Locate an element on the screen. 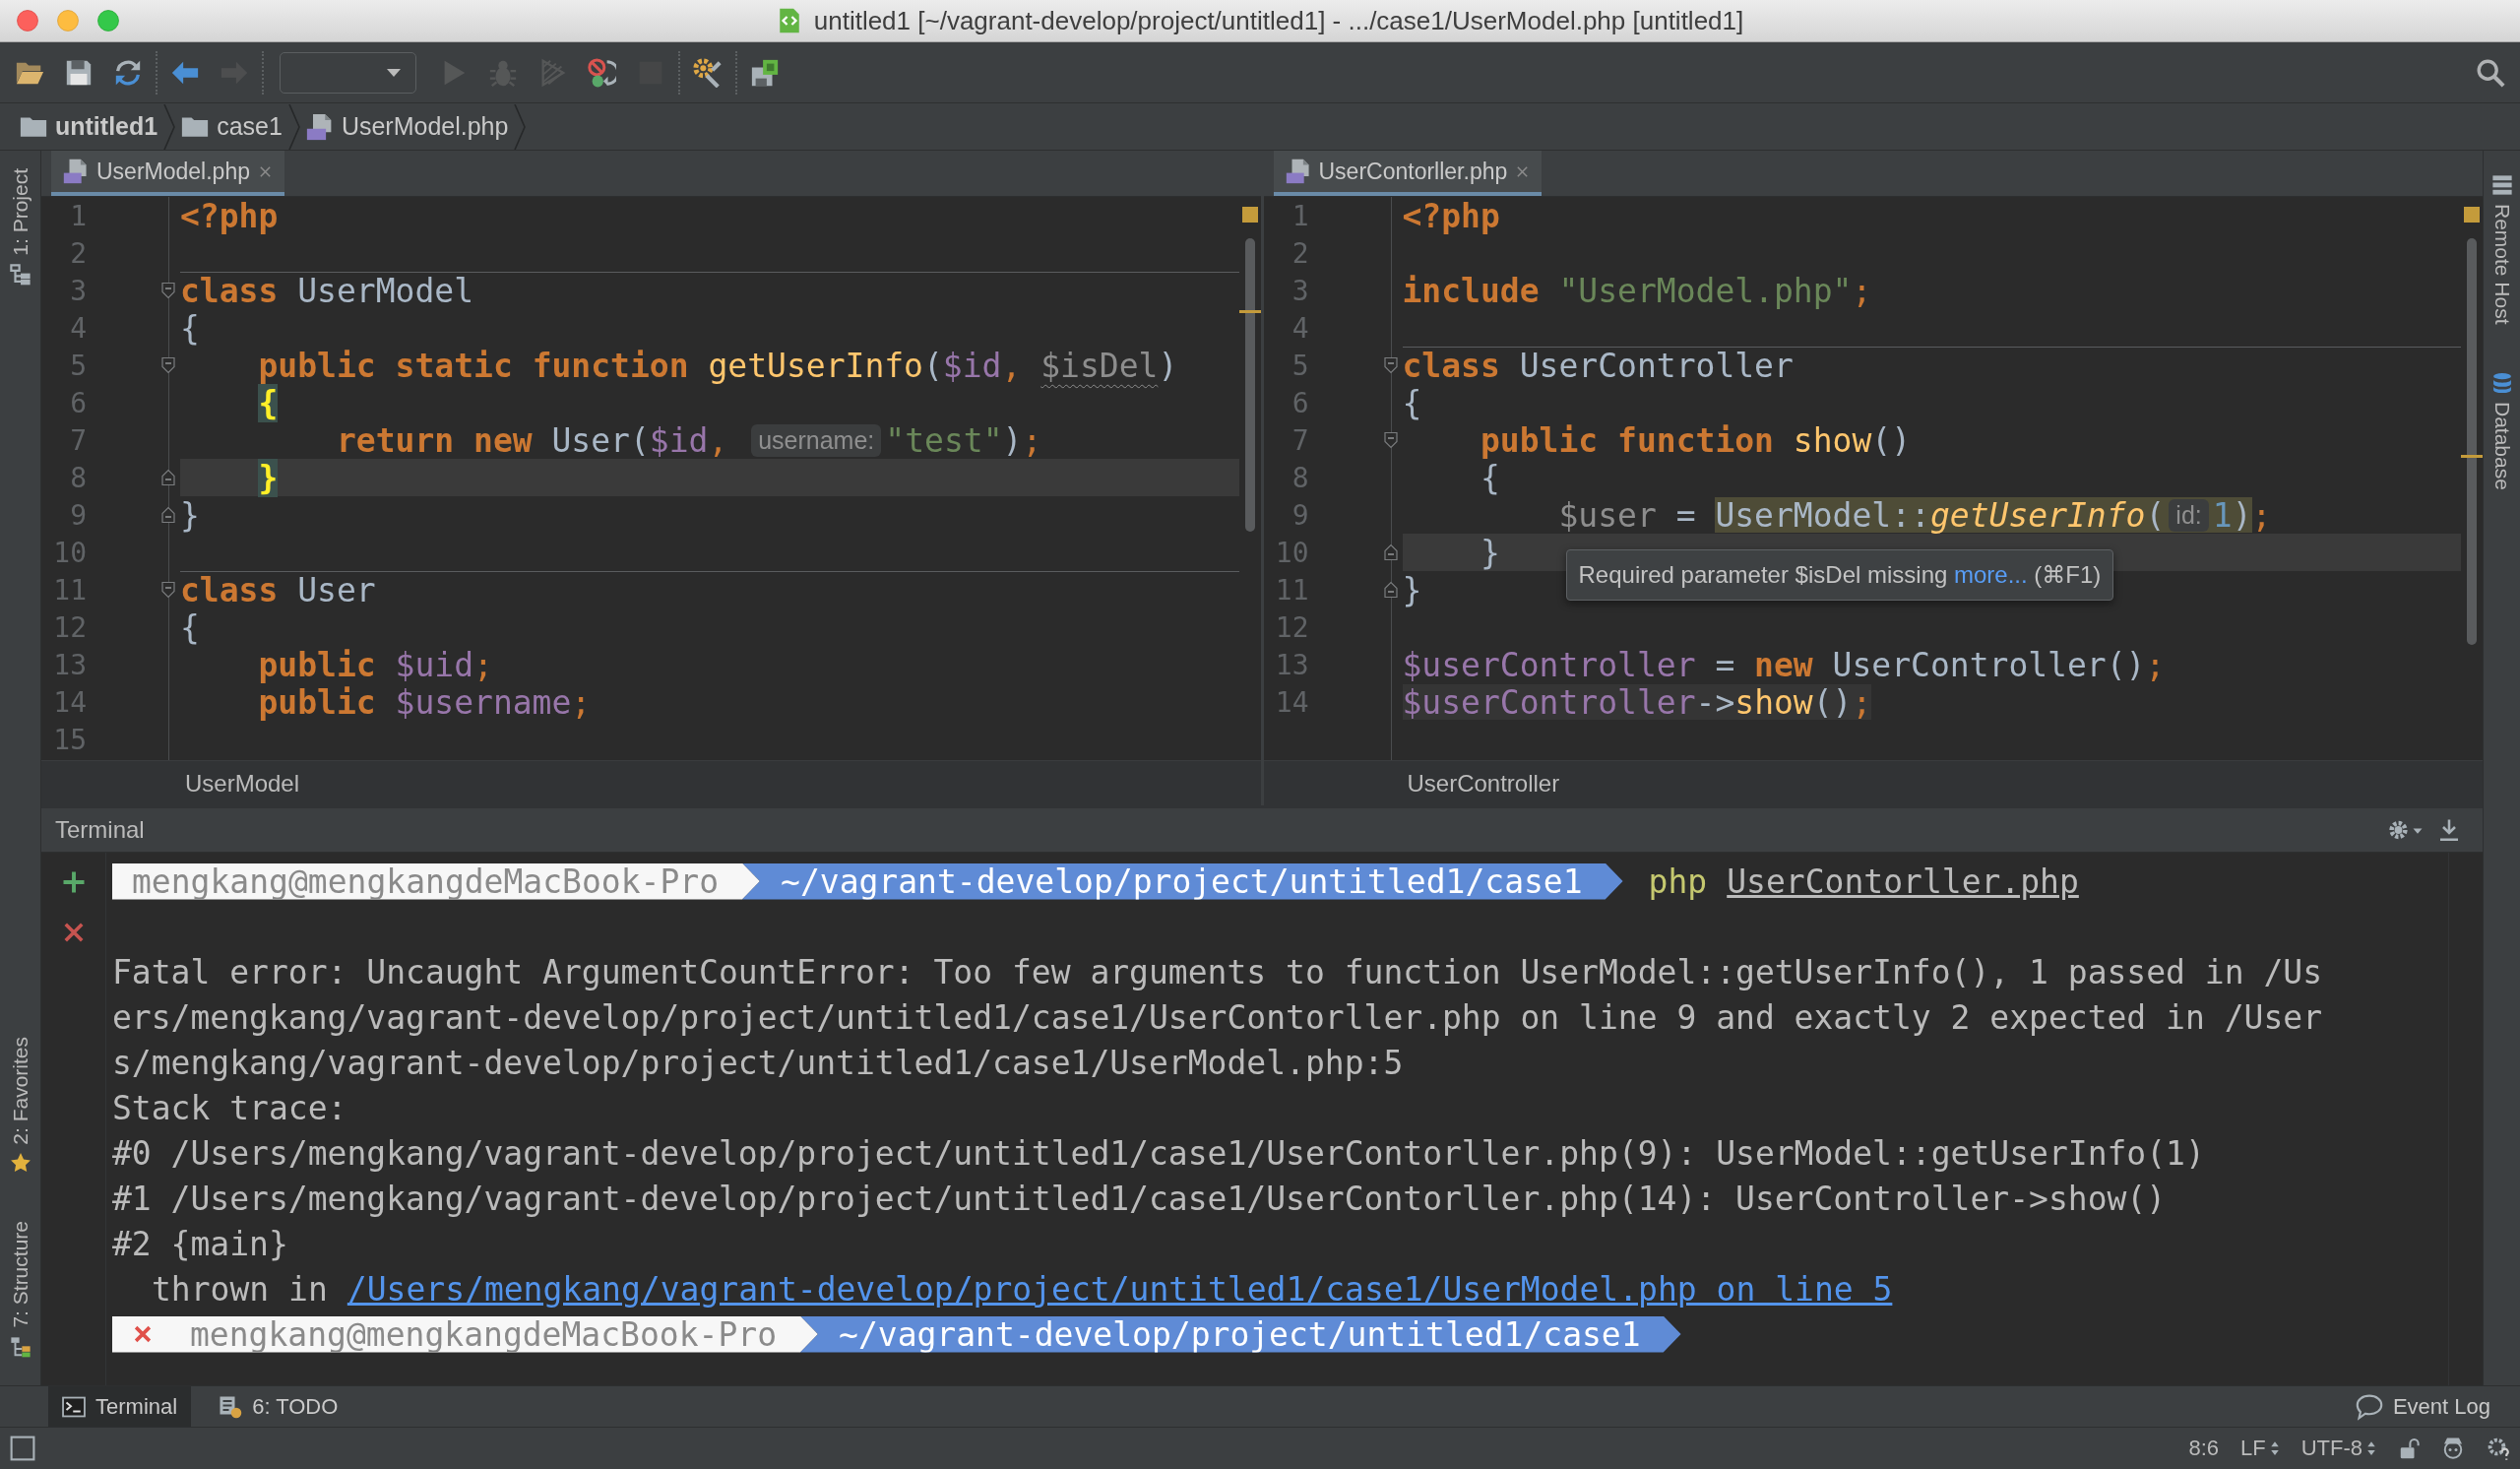 The image size is (2520, 1469). line-number: 9 is located at coordinates (1300, 515).